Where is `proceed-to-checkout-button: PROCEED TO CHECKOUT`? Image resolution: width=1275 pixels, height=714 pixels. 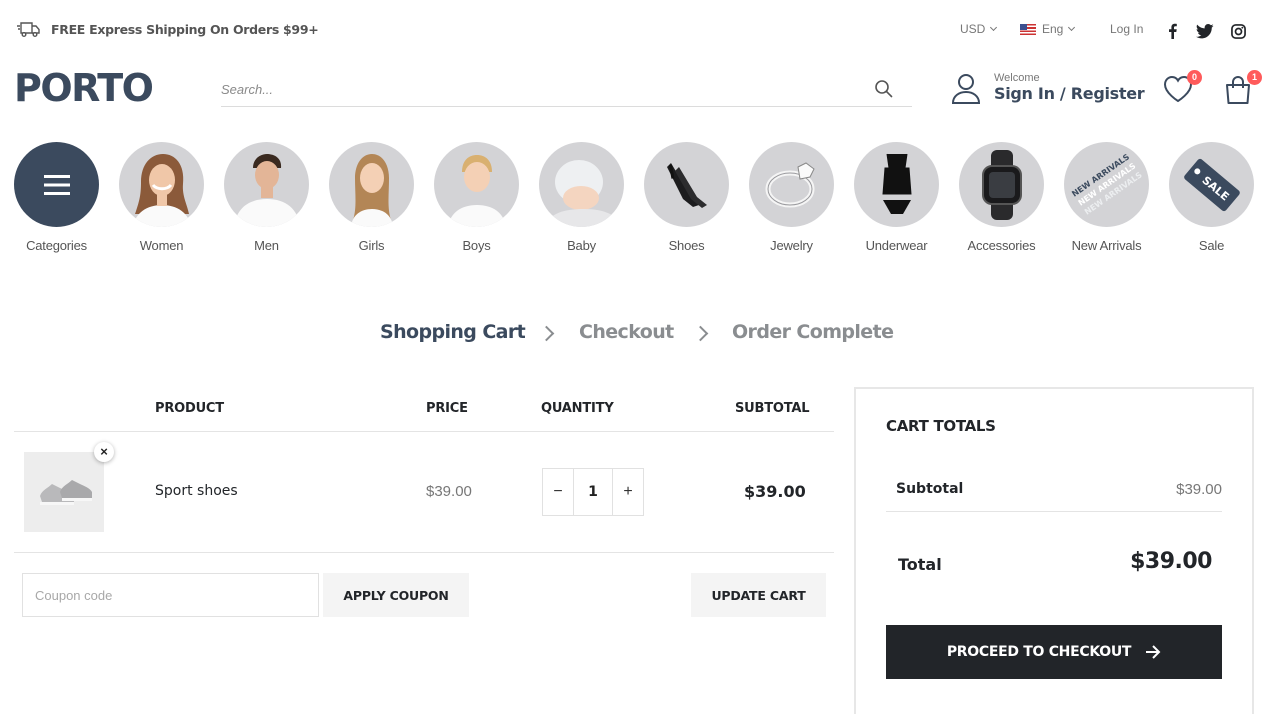
proceed-to-checkout-button: PROCEED TO CHECKOUT is located at coordinates (1054, 652).